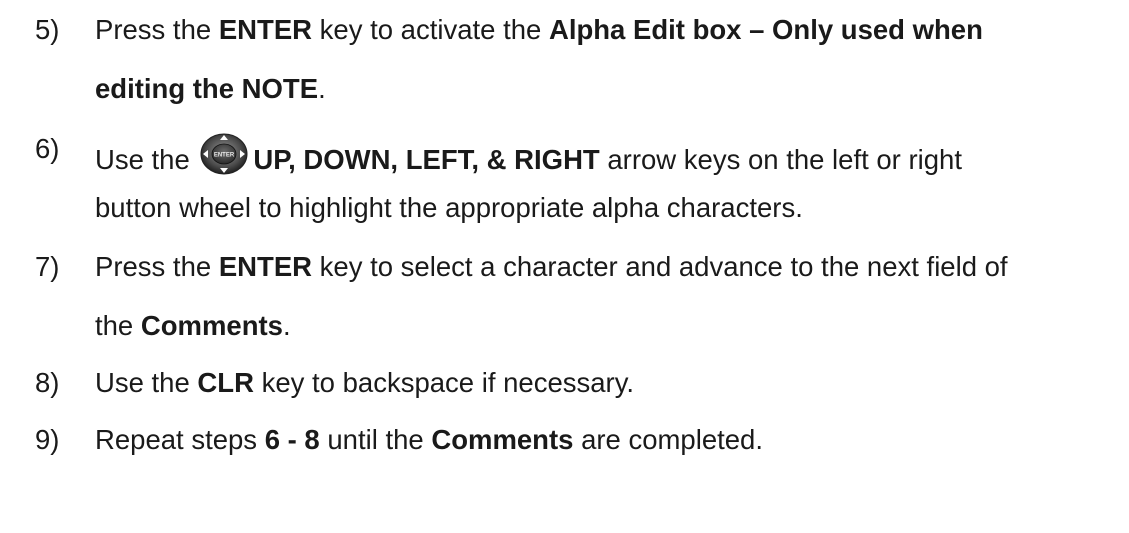 The width and height of the screenshot is (1129, 533). I want to click on step-text: are completed., so click(668, 439).